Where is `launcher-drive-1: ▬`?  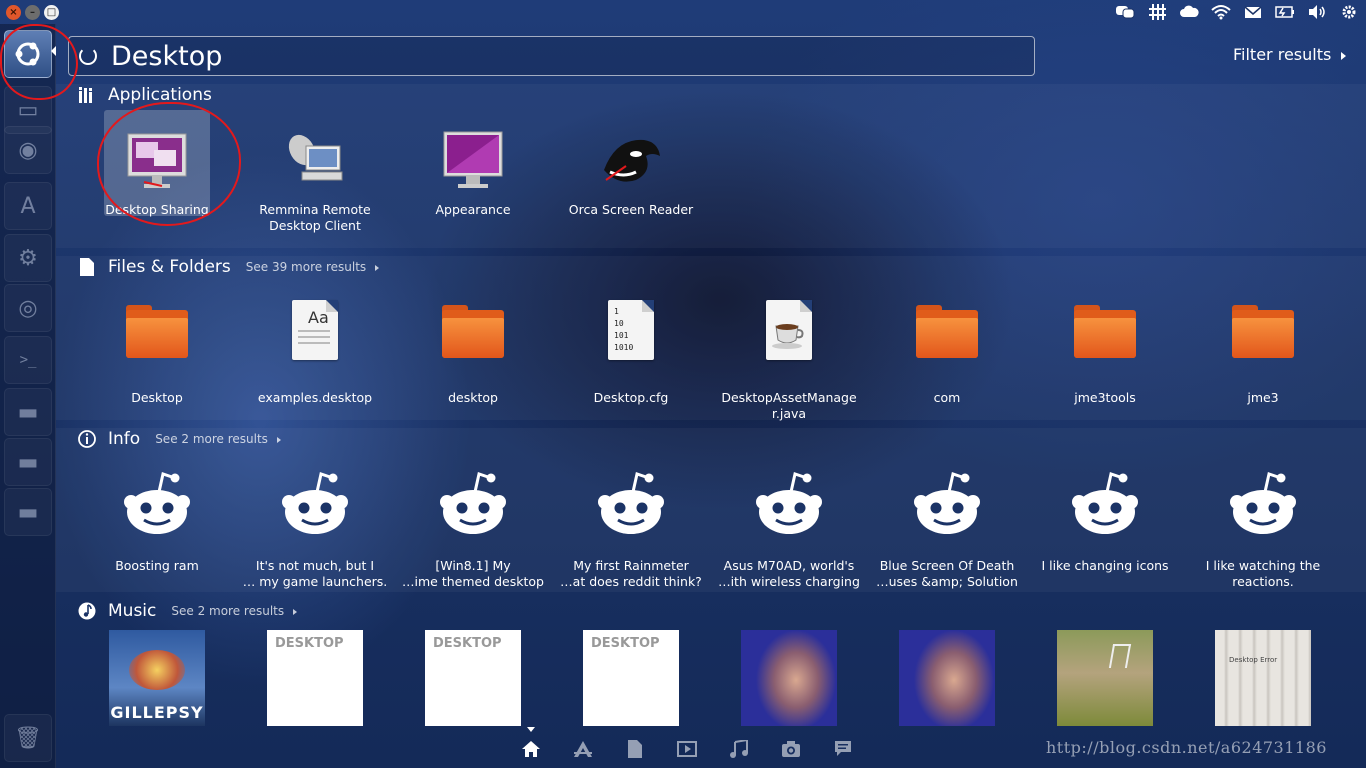 launcher-drive-1: ▬ is located at coordinates (28, 412).